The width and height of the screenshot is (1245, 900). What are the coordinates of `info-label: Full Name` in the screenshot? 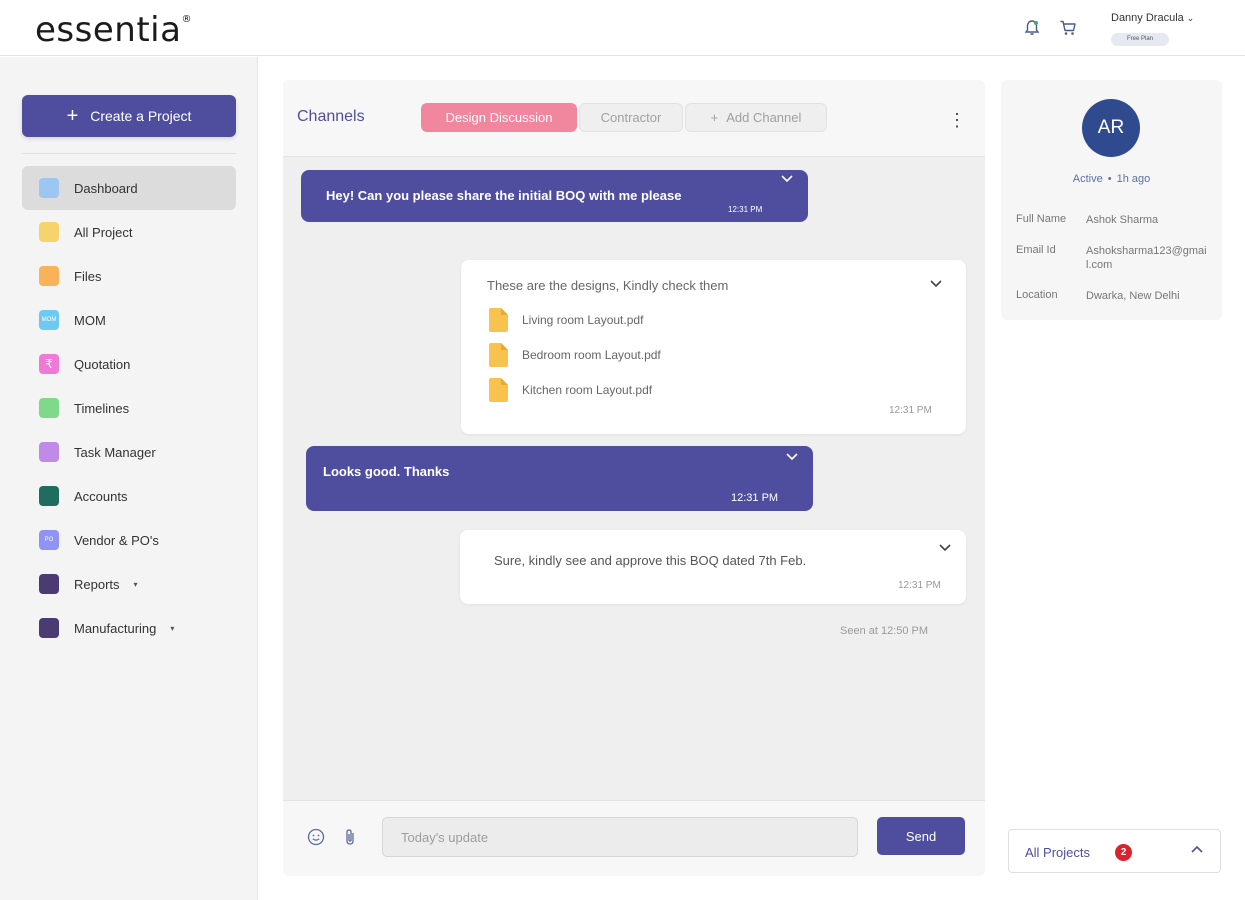 It's located at (1041, 219).